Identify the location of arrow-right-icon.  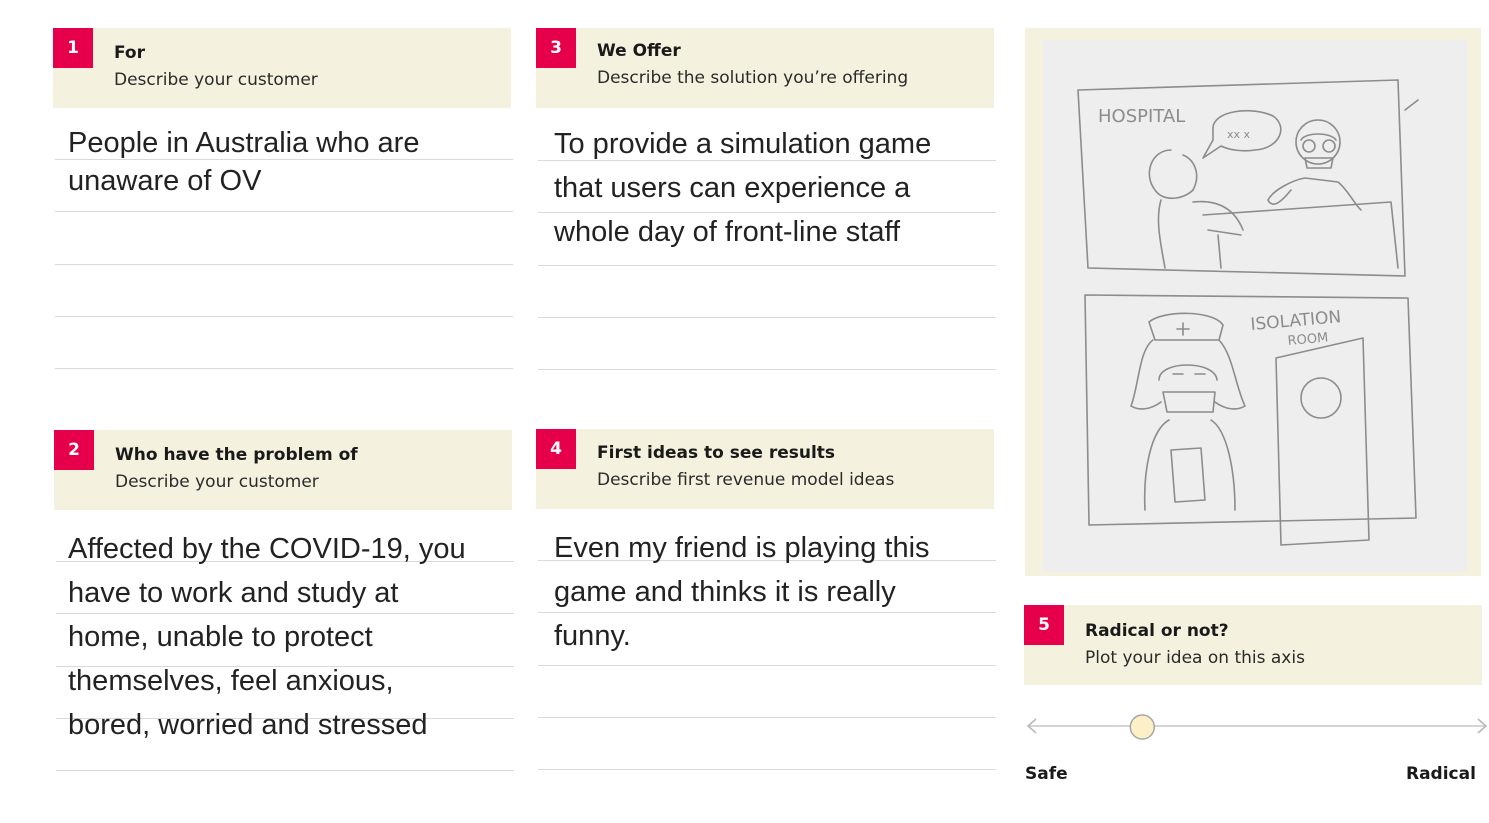
(1482, 726).